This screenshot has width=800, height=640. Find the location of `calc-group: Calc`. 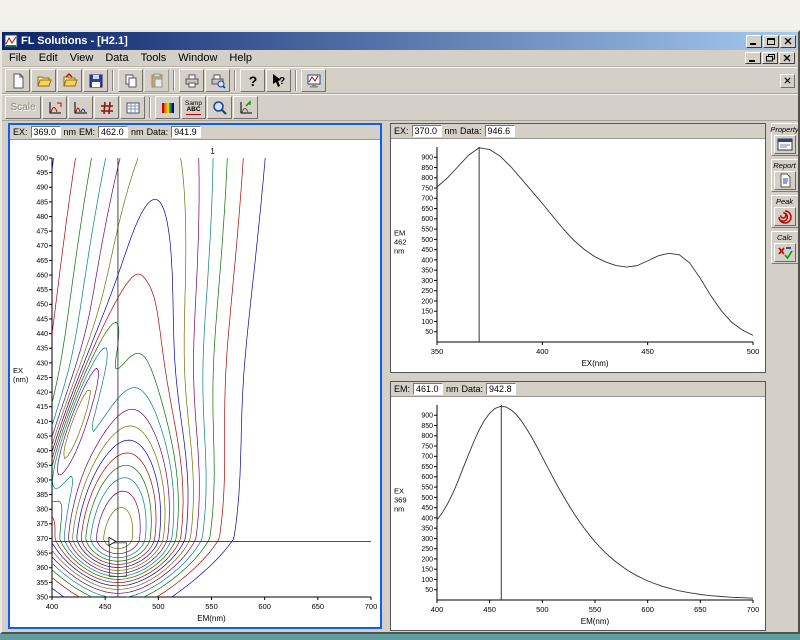

calc-group: Calc is located at coordinates (784, 247).